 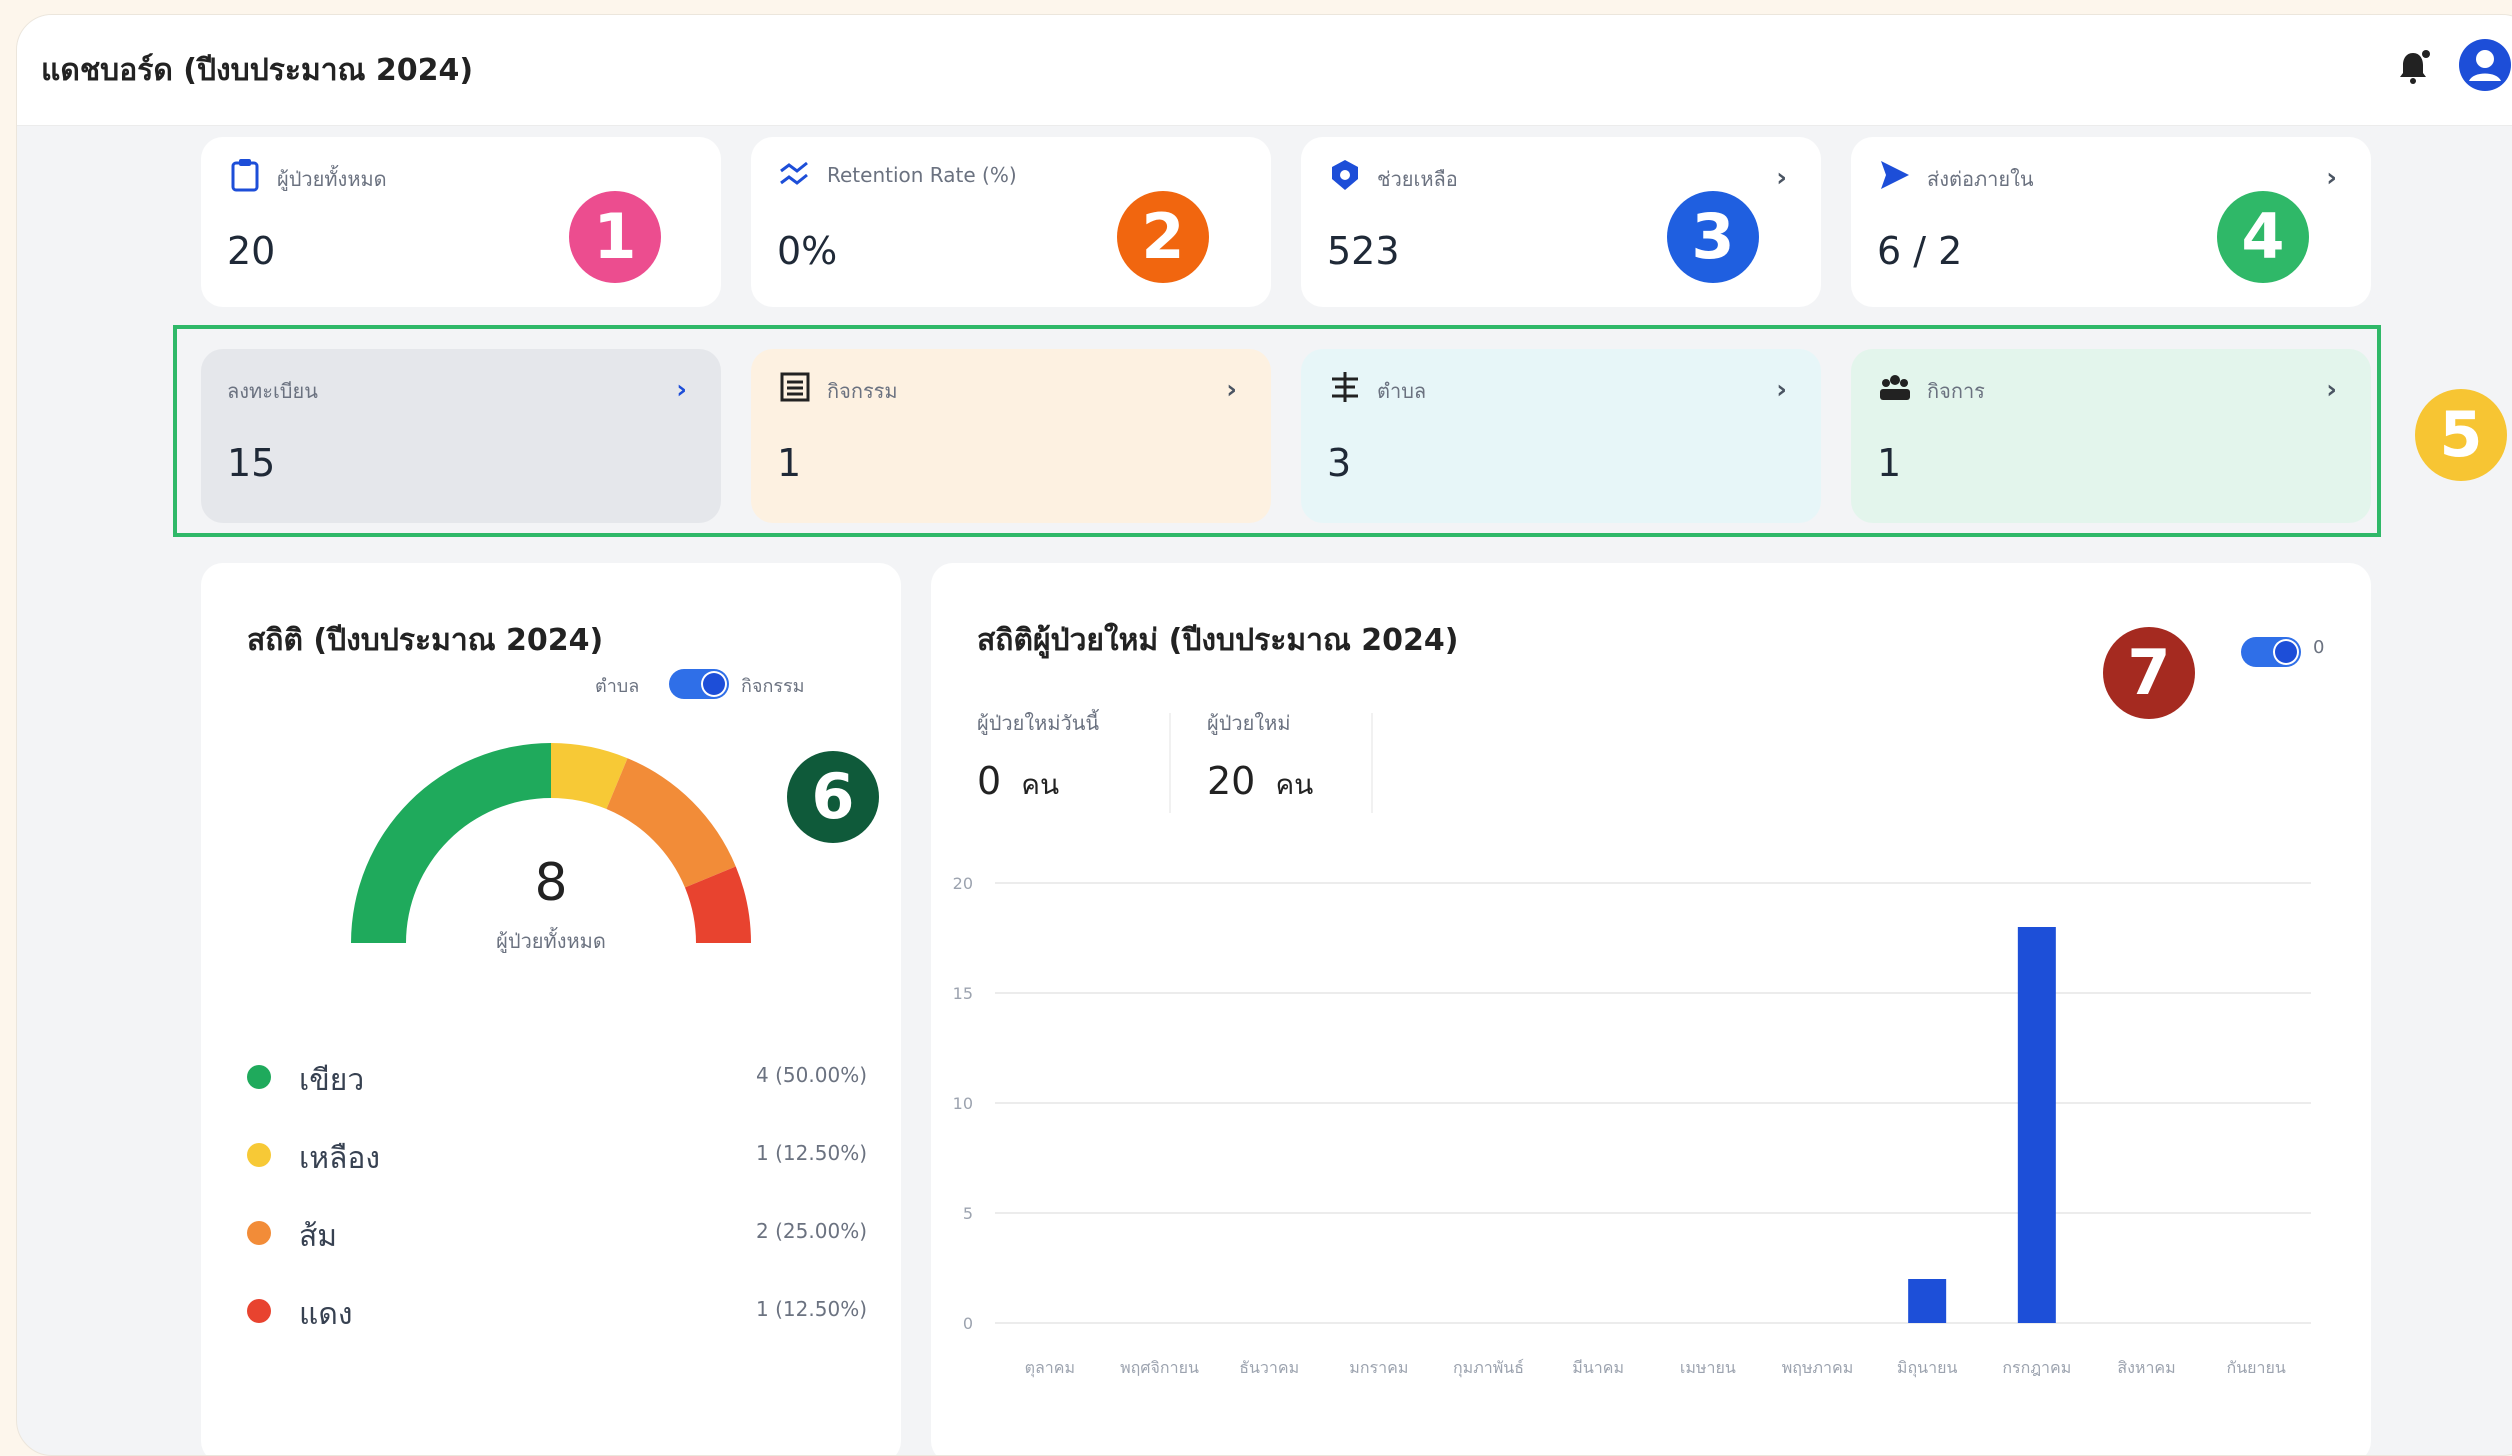 What do you see at coordinates (963, 1103) in the screenshot?
I see `y-tick-label: 10` at bounding box center [963, 1103].